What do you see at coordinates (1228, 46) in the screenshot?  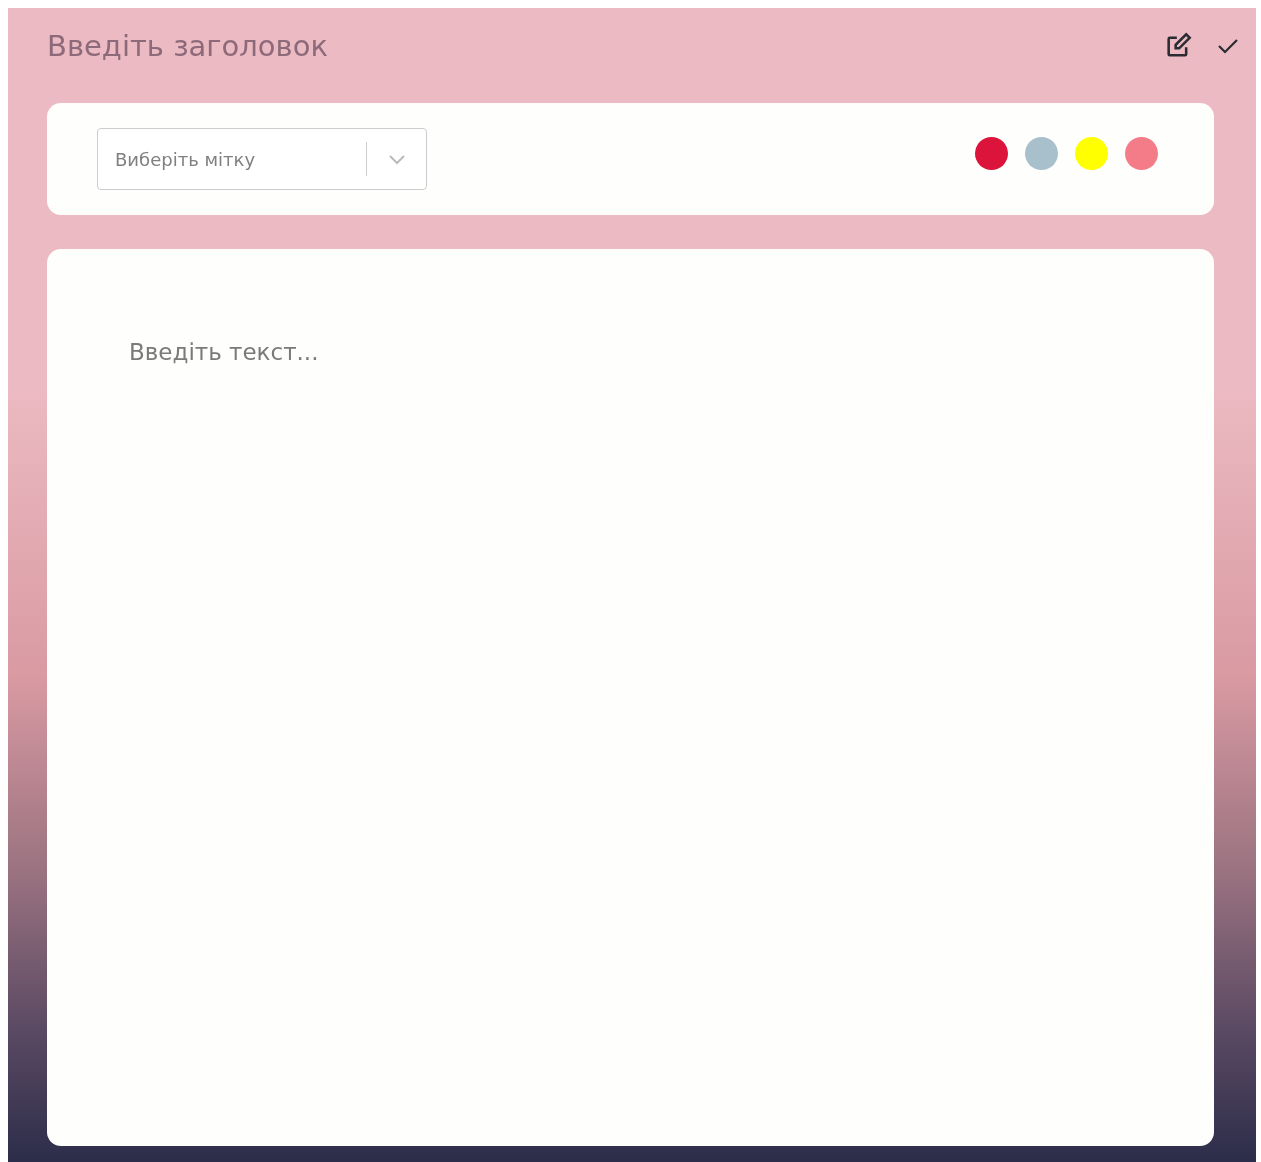 I see `check-icon` at bounding box center [1228, 46].